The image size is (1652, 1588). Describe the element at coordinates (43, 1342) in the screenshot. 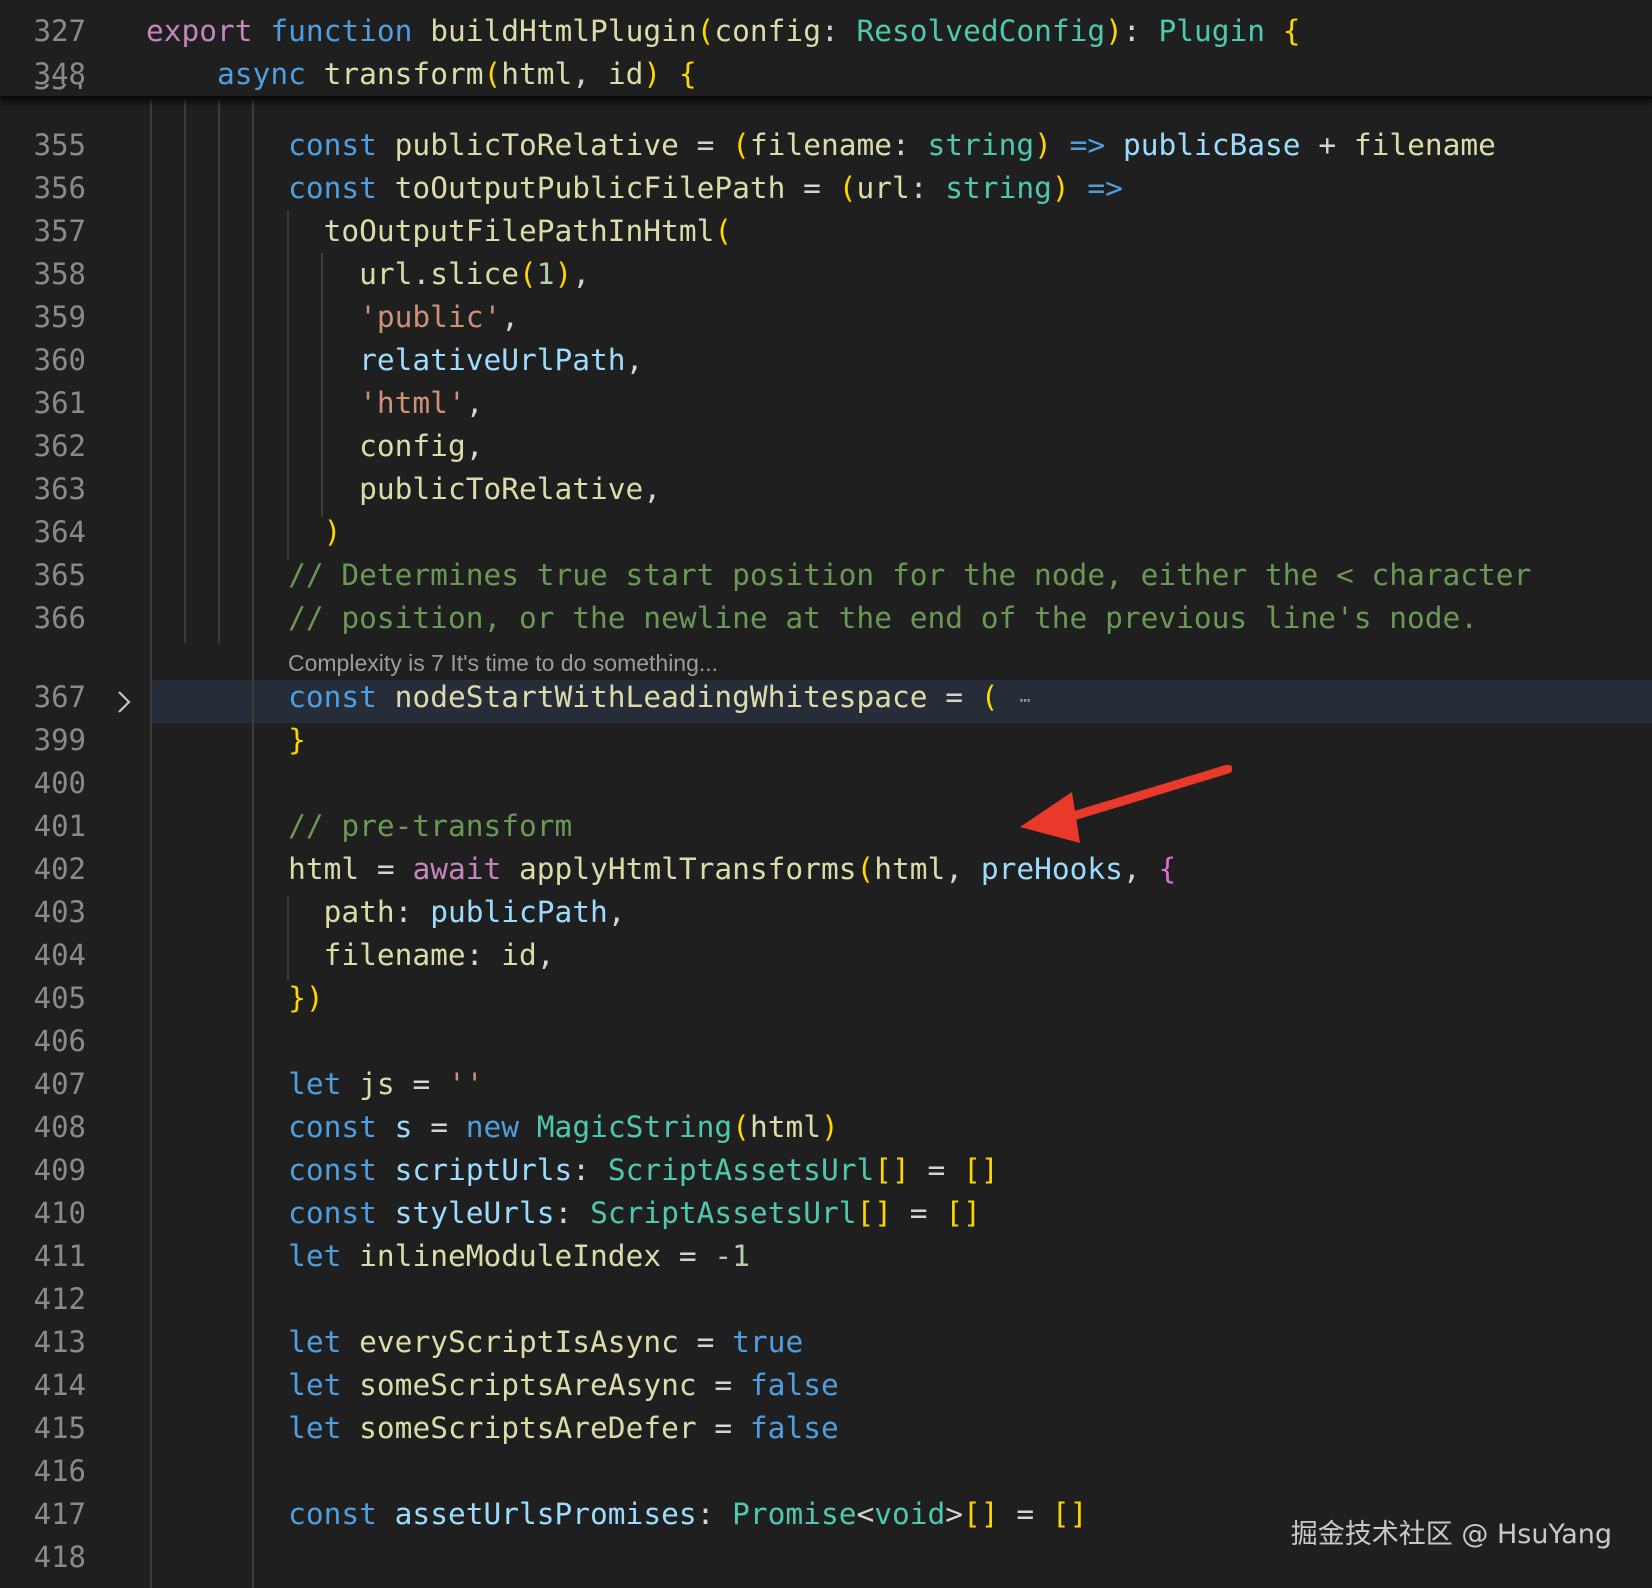

I see `line-number: 413` at that location.